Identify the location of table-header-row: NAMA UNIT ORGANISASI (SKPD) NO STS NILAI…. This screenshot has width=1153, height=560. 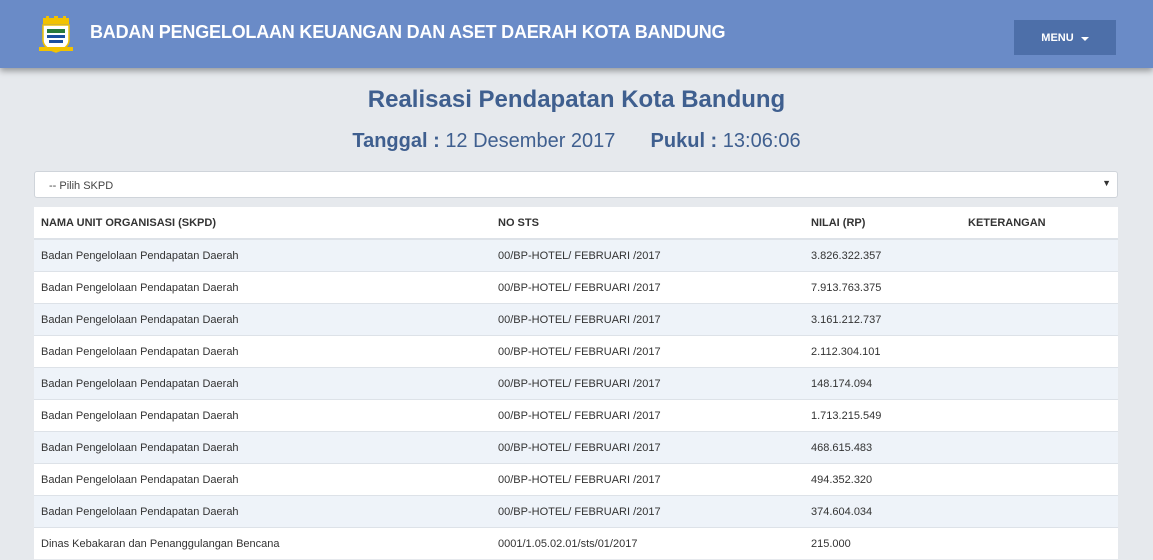
(576, 223).